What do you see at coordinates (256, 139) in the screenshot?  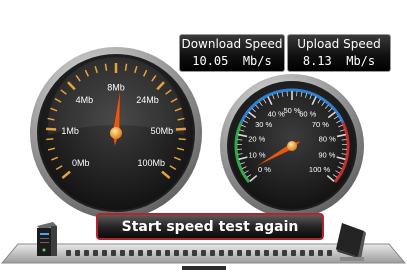 I see `percent-tick-label: 20 %` at bounding box center [256, 139].